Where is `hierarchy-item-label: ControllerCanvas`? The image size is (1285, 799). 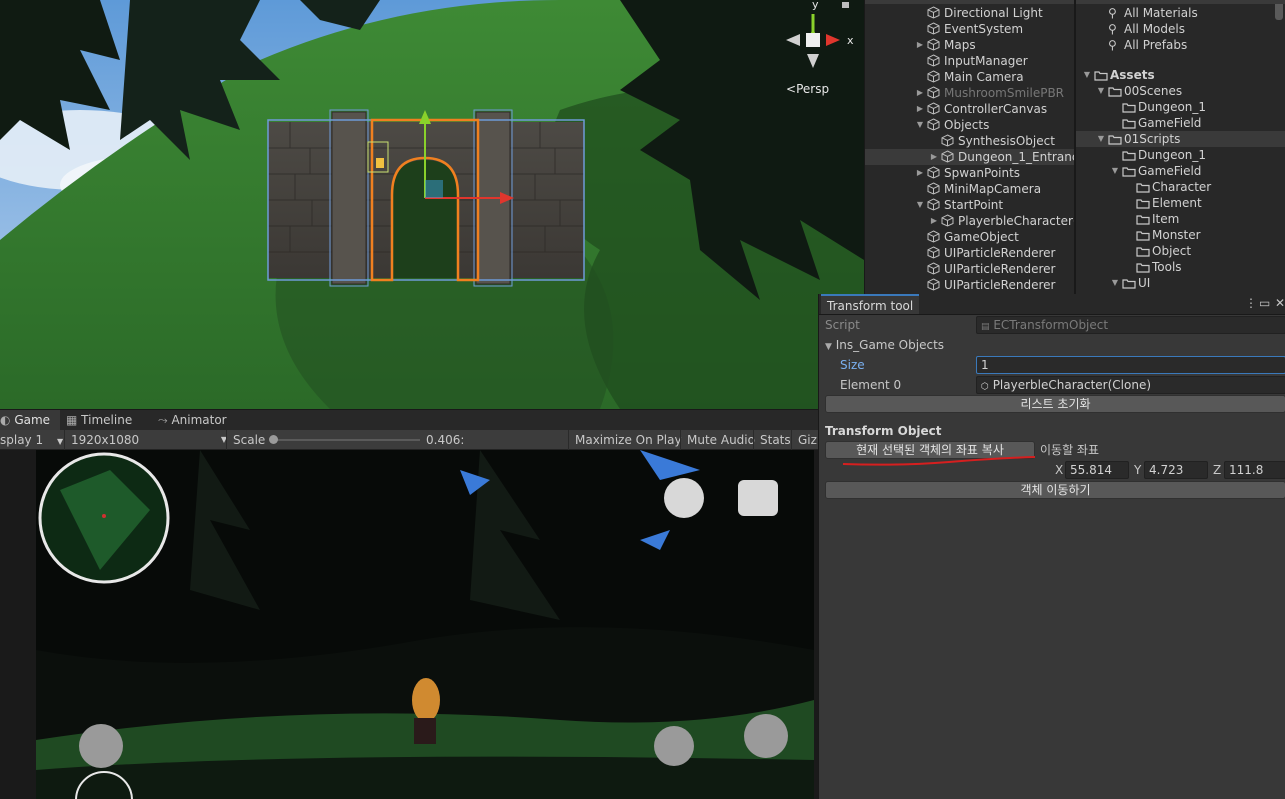
hierarchy-item-label: ControllerCanvas is located at coordinates (996, 109).